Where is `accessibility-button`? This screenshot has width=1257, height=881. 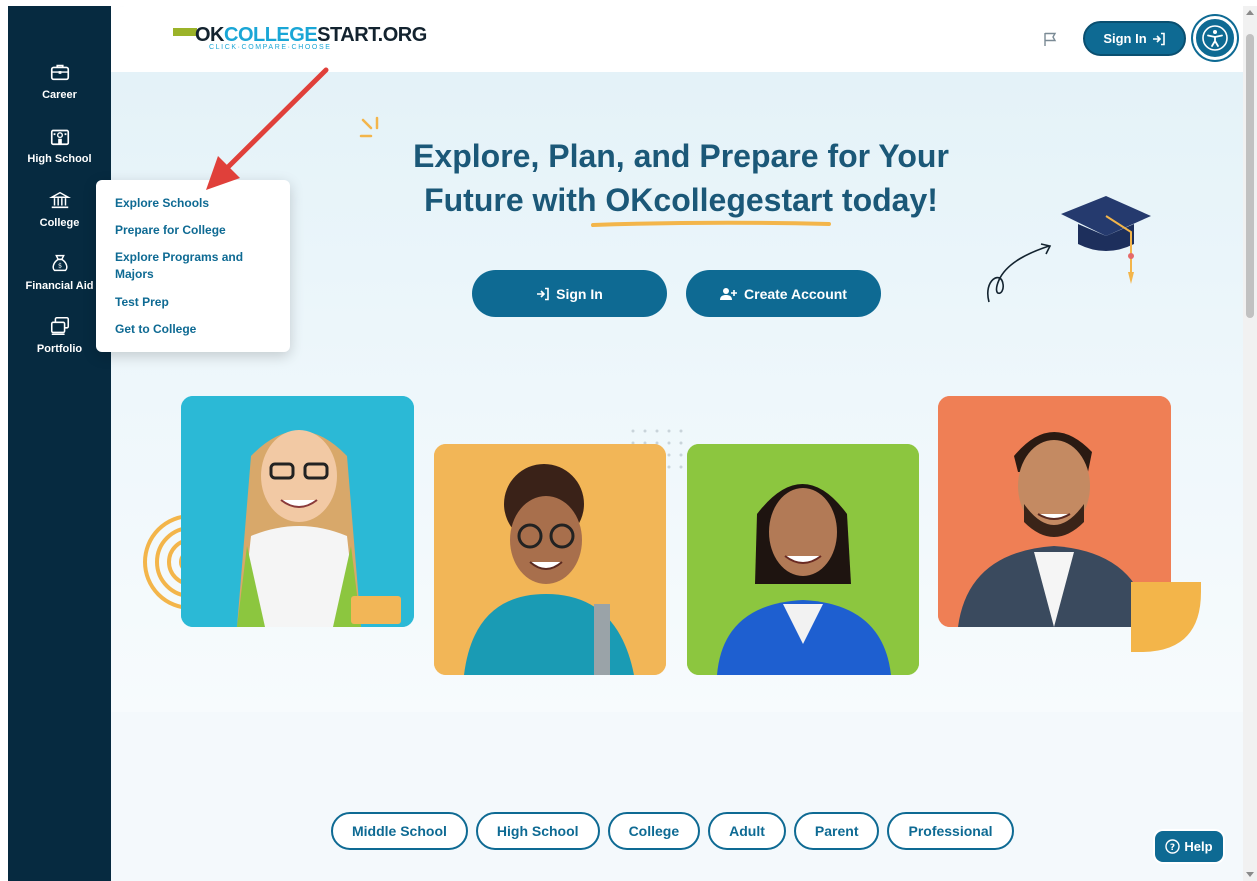 accessibility-button is located at coordinates (1215, 38).